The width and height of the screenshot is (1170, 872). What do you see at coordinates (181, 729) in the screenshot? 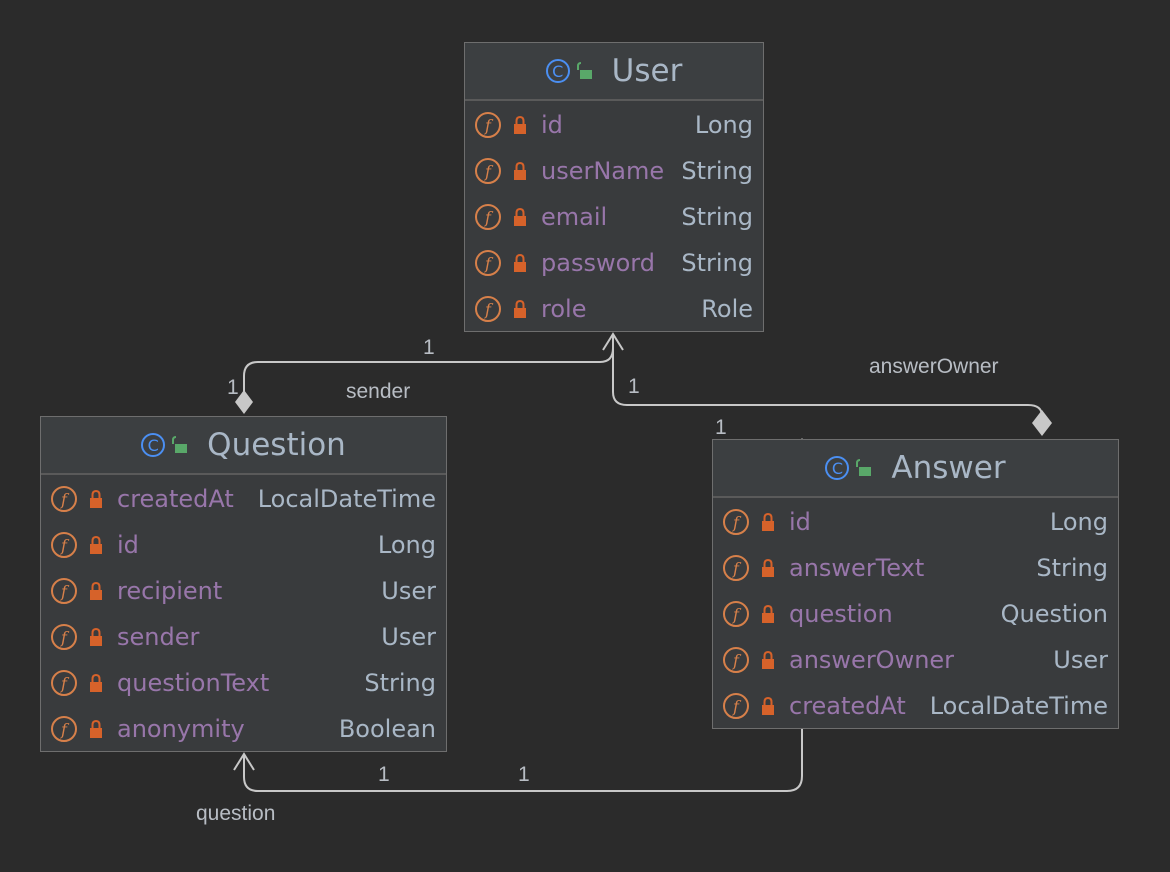
I see `field-name: anonymity` at bounding box center [181, 729].